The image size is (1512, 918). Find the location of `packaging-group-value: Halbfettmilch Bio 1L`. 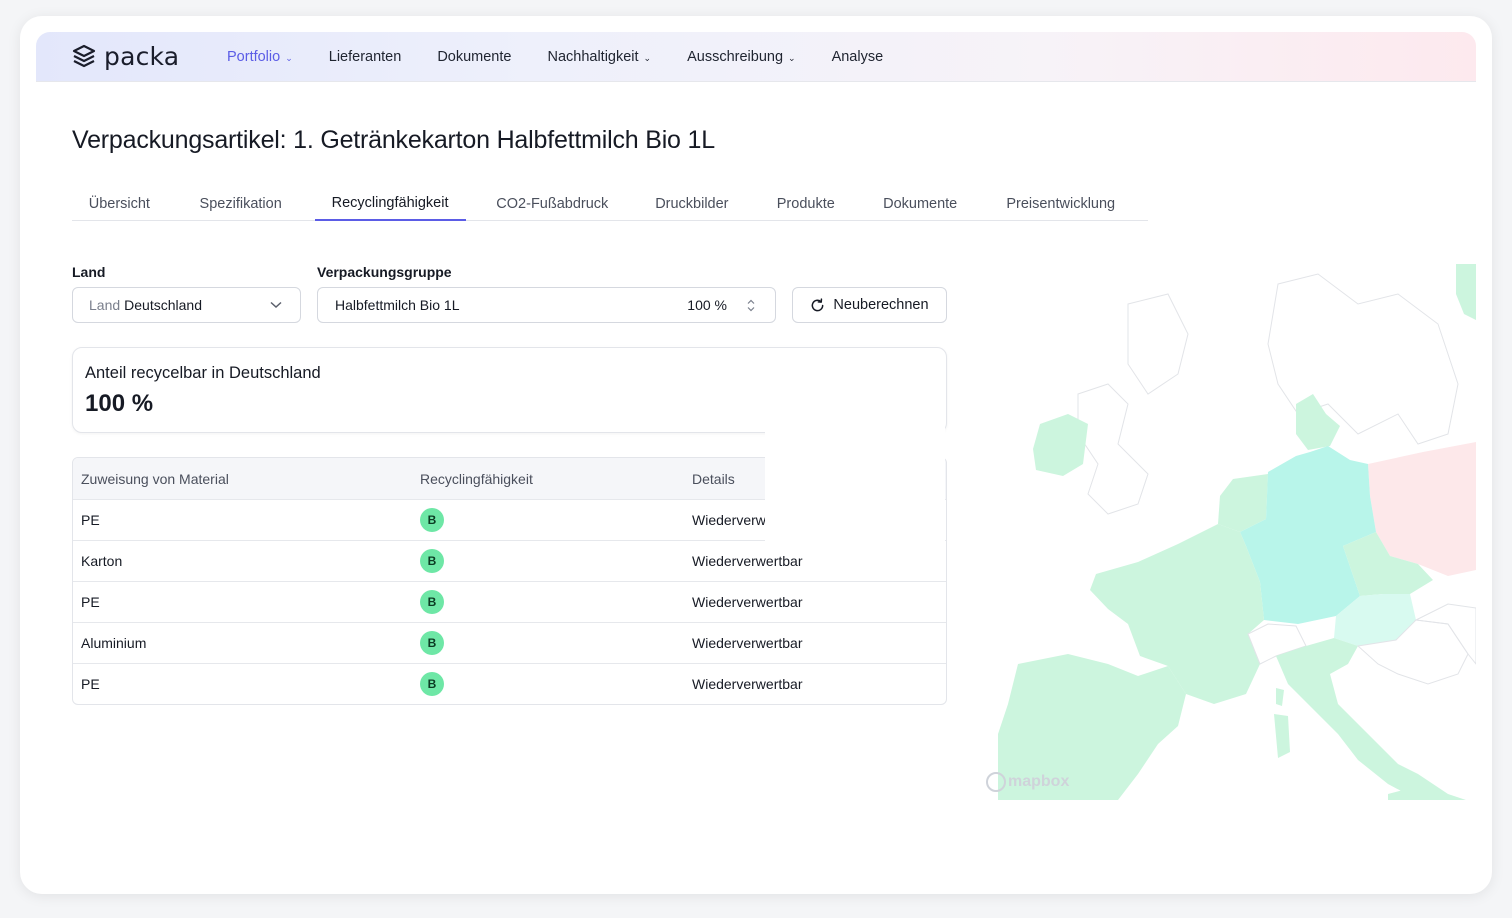

packaging-group-value: Halbfettmilch Bio 1L is located at coordinates (397, 305).